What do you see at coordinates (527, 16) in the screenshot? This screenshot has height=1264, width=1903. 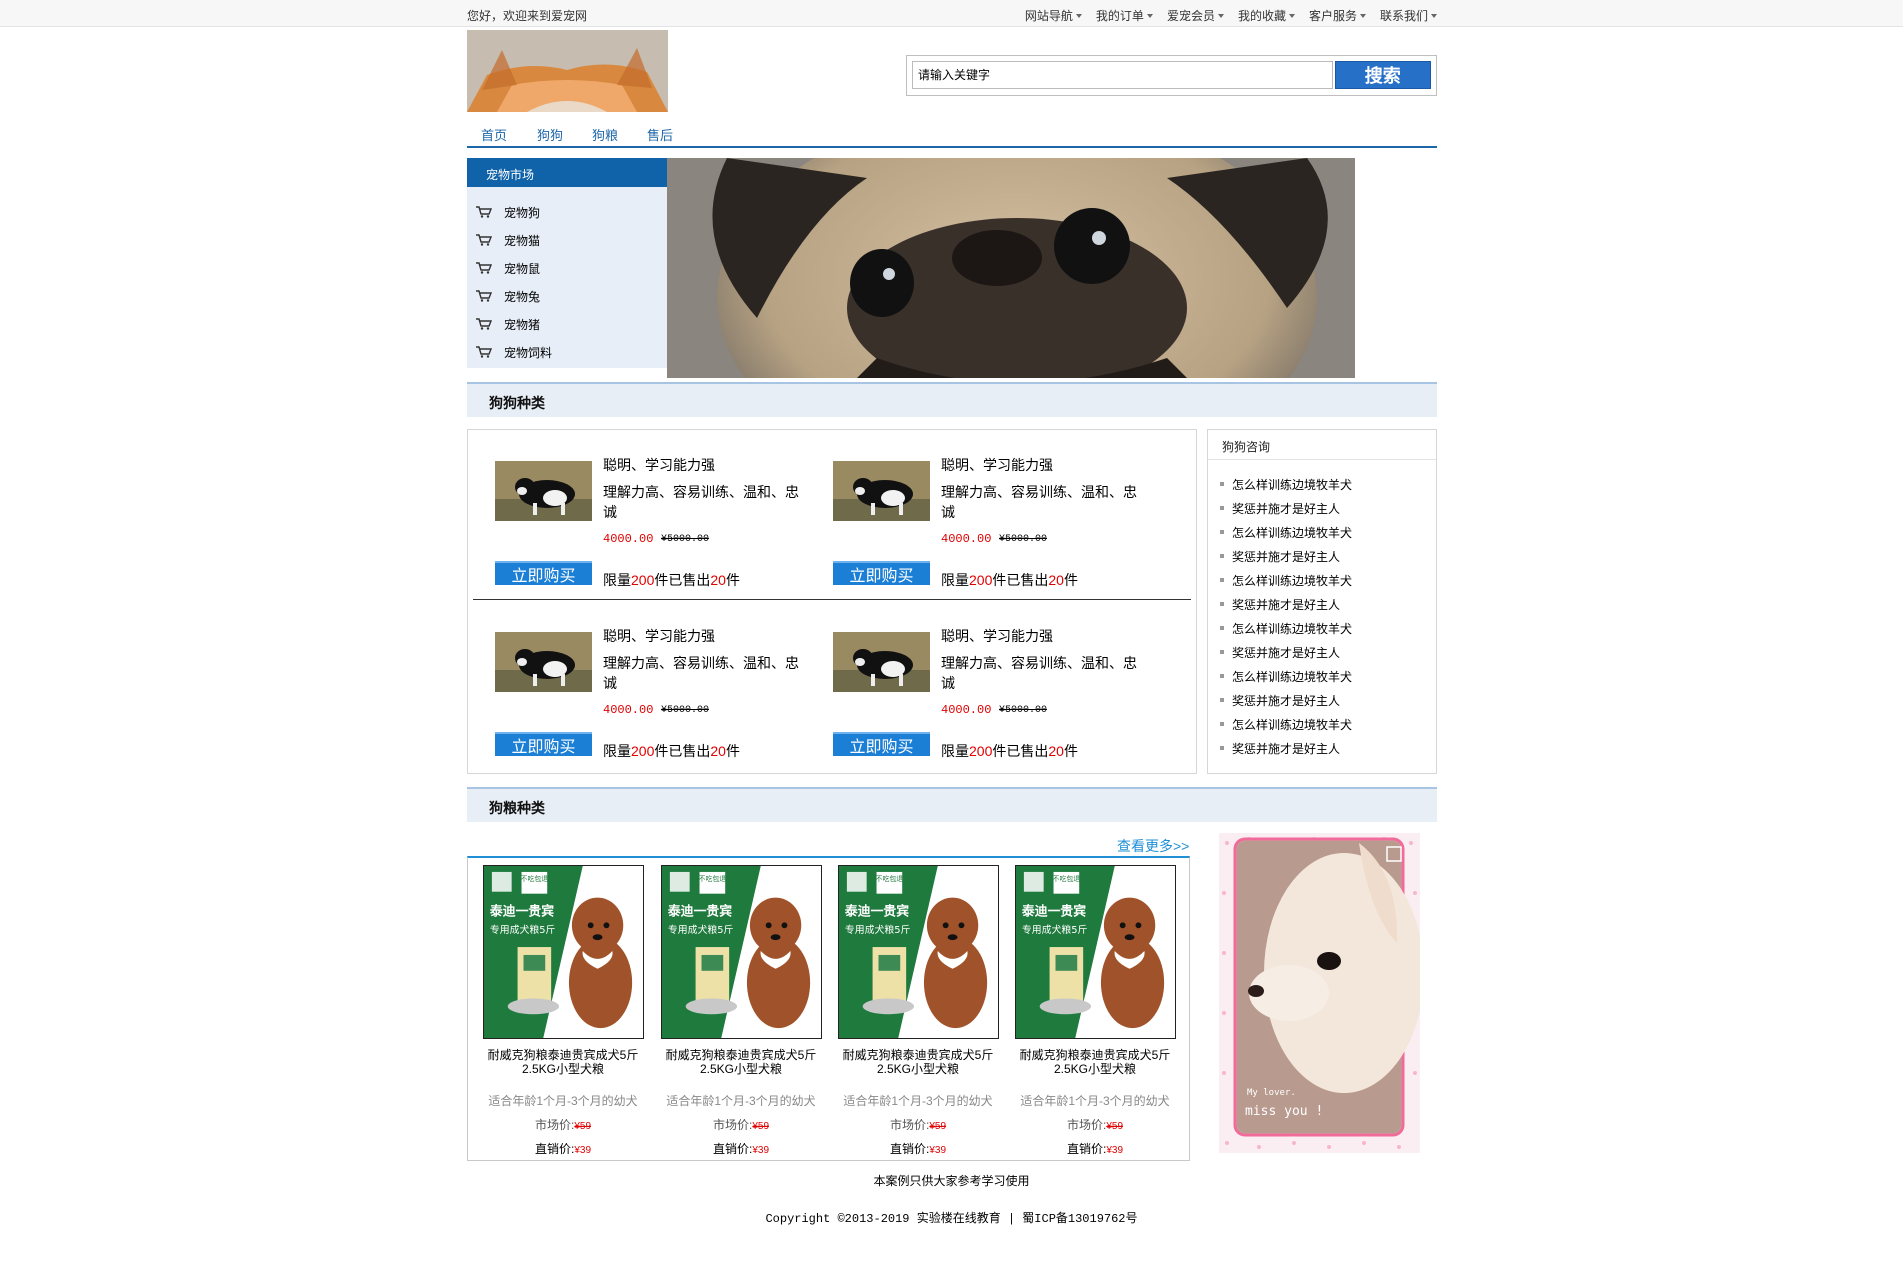 I see `welcome-text: 您好，欢迎来到爱宠网` at bounding box center [527, 16].